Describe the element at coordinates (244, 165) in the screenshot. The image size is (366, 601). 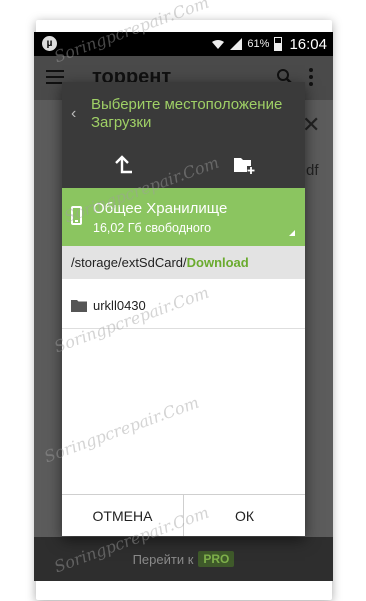
I see `new-folder-icon` at that location.